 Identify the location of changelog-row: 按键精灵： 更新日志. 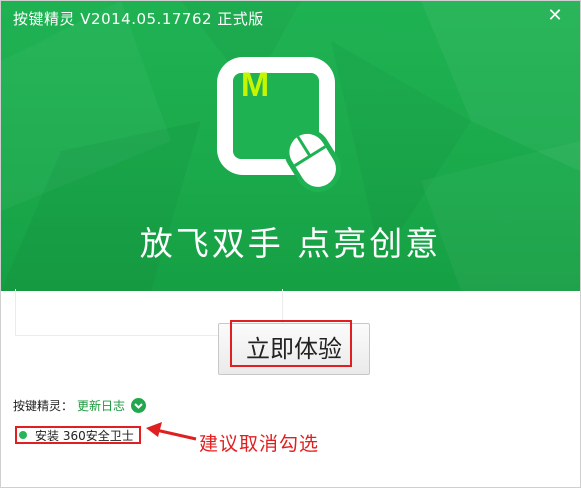
(80, 405).